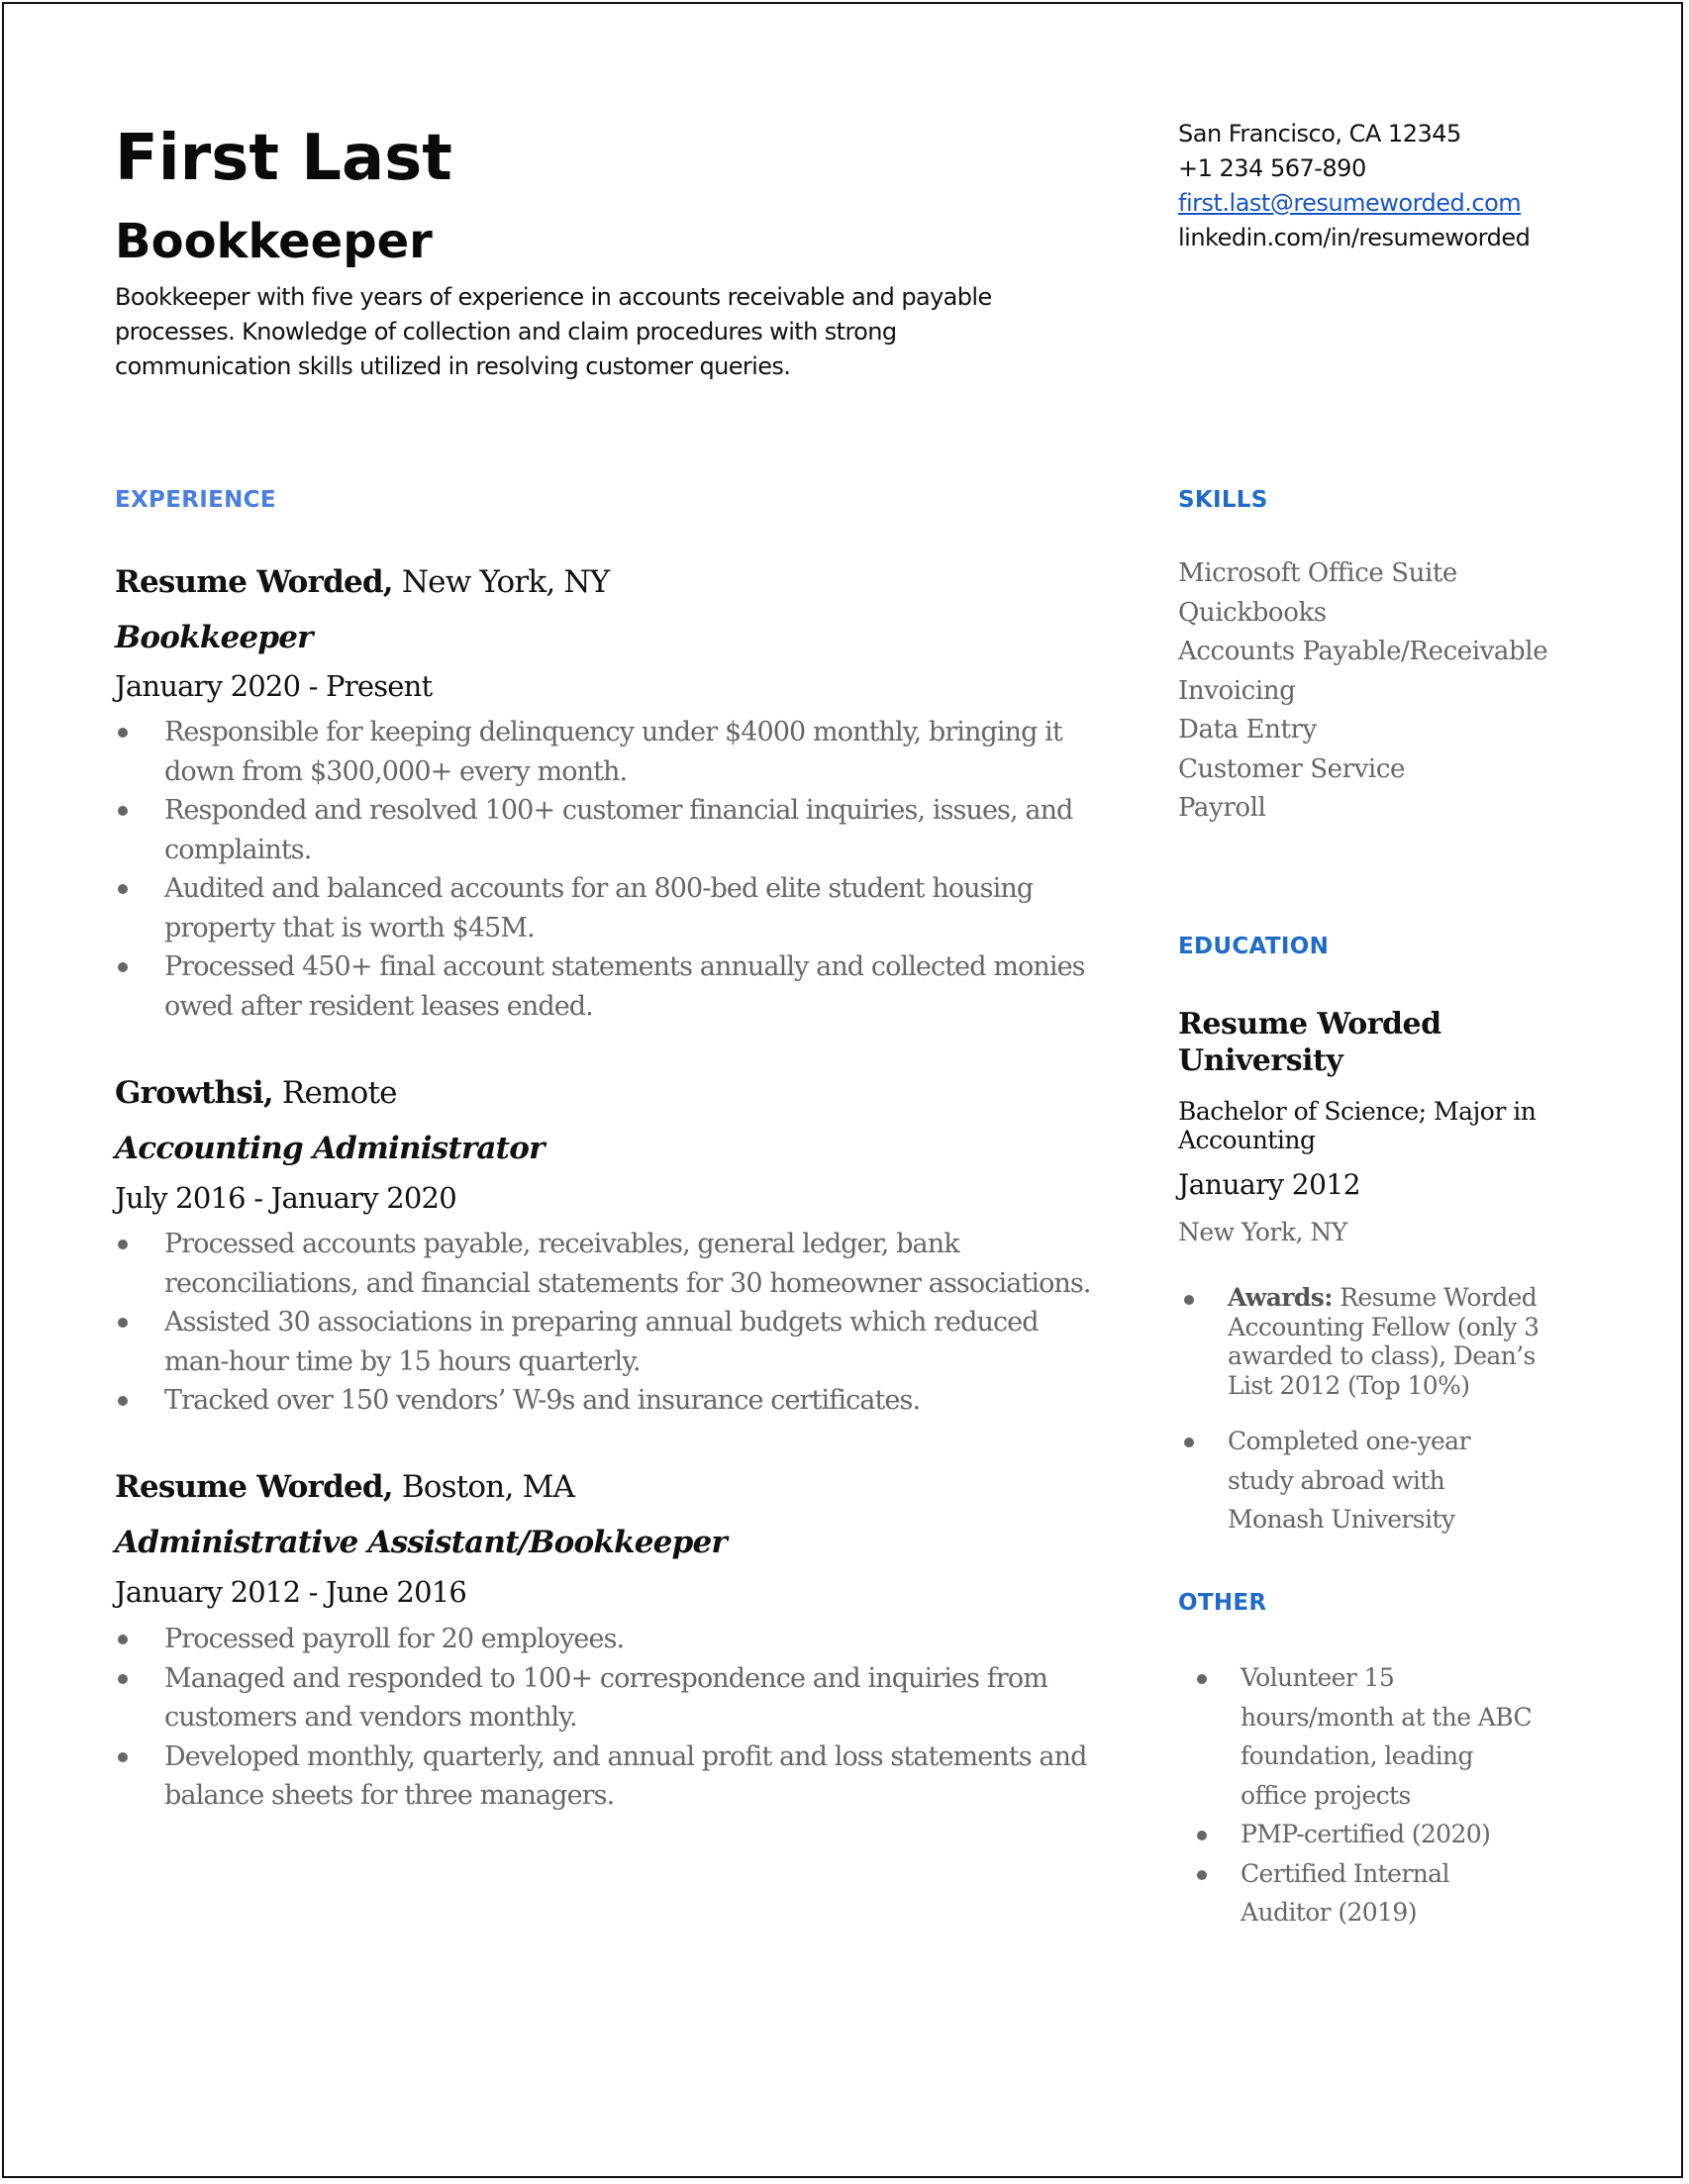  I want to click on job-dates: July 2016 - January 2020, so click(286, 1198).